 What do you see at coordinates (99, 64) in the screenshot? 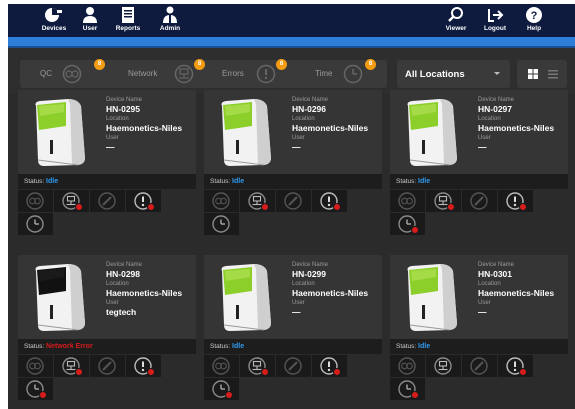
I see `filter-qc-badge: 8` at bounding box center [99, 64].